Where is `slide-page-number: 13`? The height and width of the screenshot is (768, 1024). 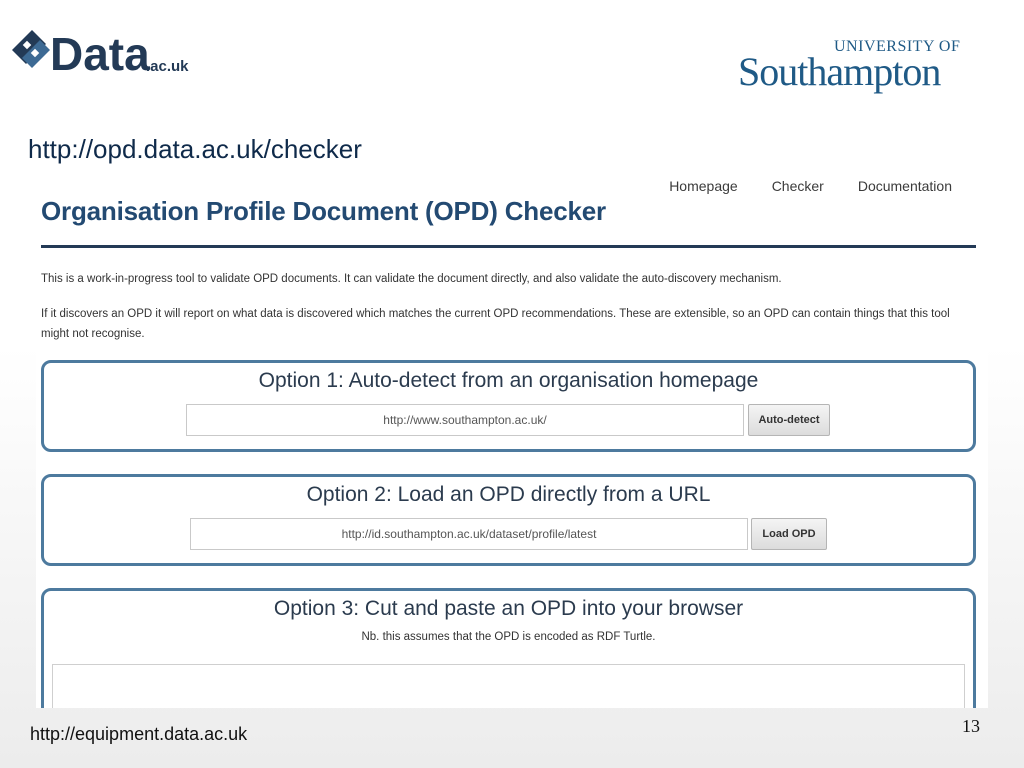 slide-page-number: 13 is located at coordinates (971, 726).